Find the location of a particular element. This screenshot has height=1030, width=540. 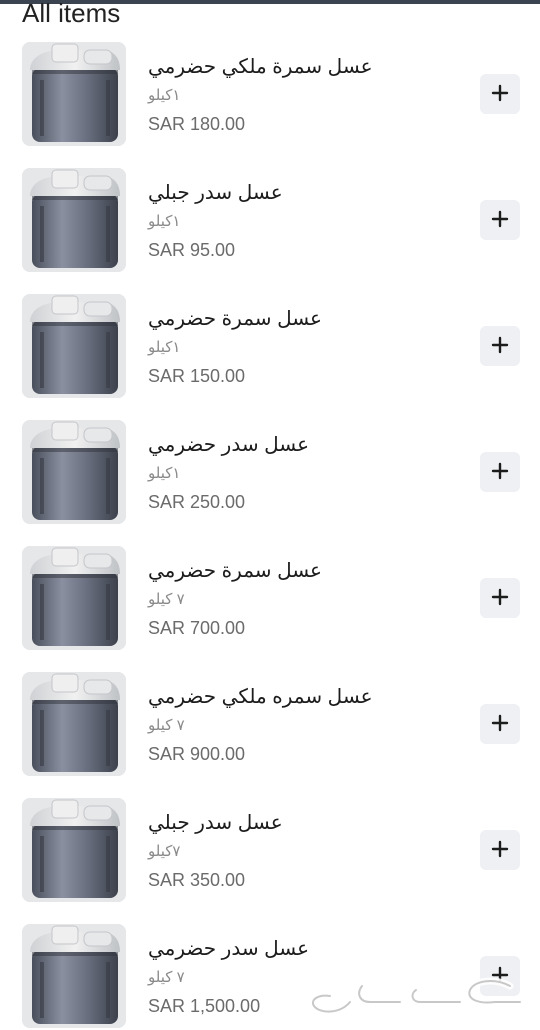

list-item: عسل سدر جبلي ١كيلو SAR 95.00 is located at coordinates (270, 231).